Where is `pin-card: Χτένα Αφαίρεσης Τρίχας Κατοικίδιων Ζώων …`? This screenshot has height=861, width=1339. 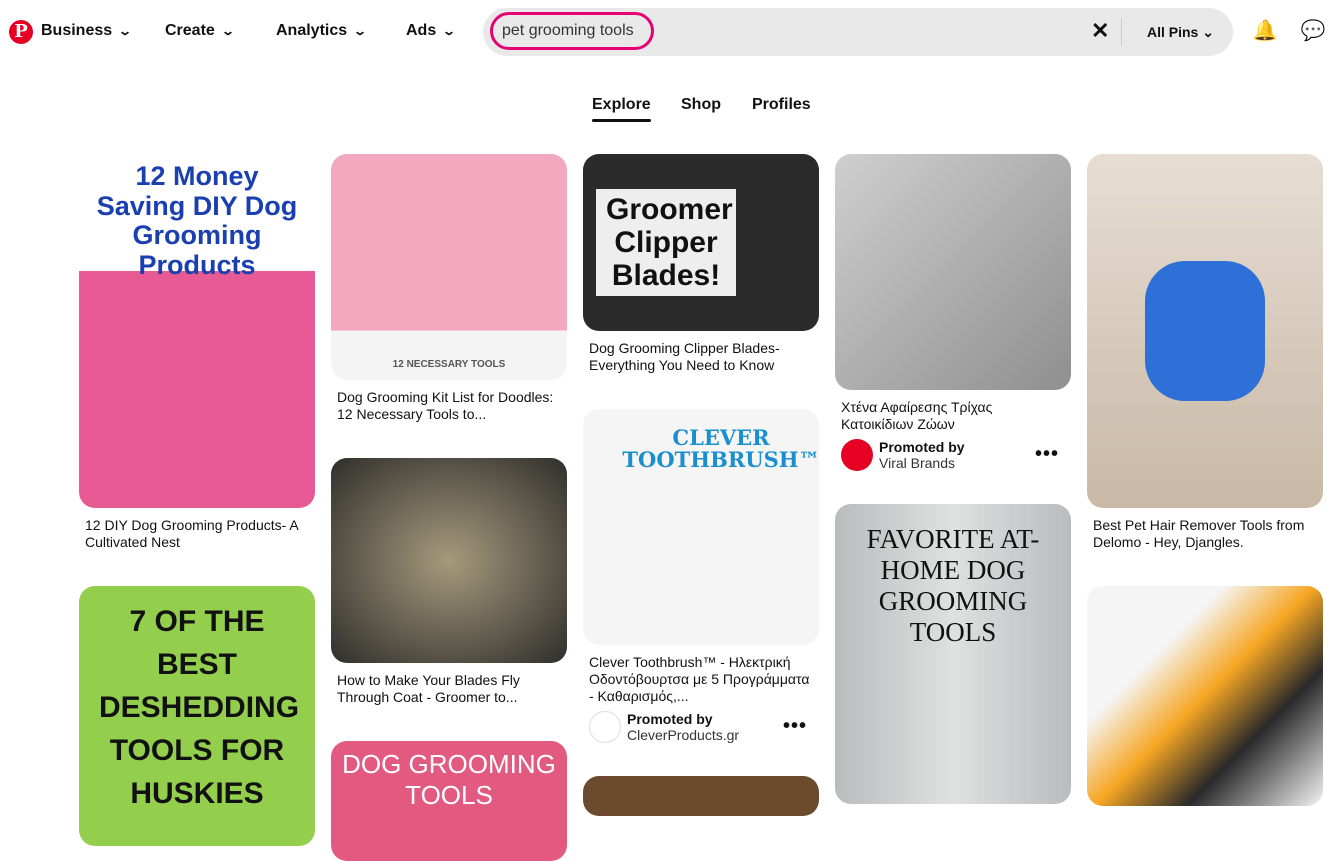 pin-card: Χτένα Αφαίρεσης Τρίχας Κατοικίδιων Ζώων … is located at coordinates (953, 312).